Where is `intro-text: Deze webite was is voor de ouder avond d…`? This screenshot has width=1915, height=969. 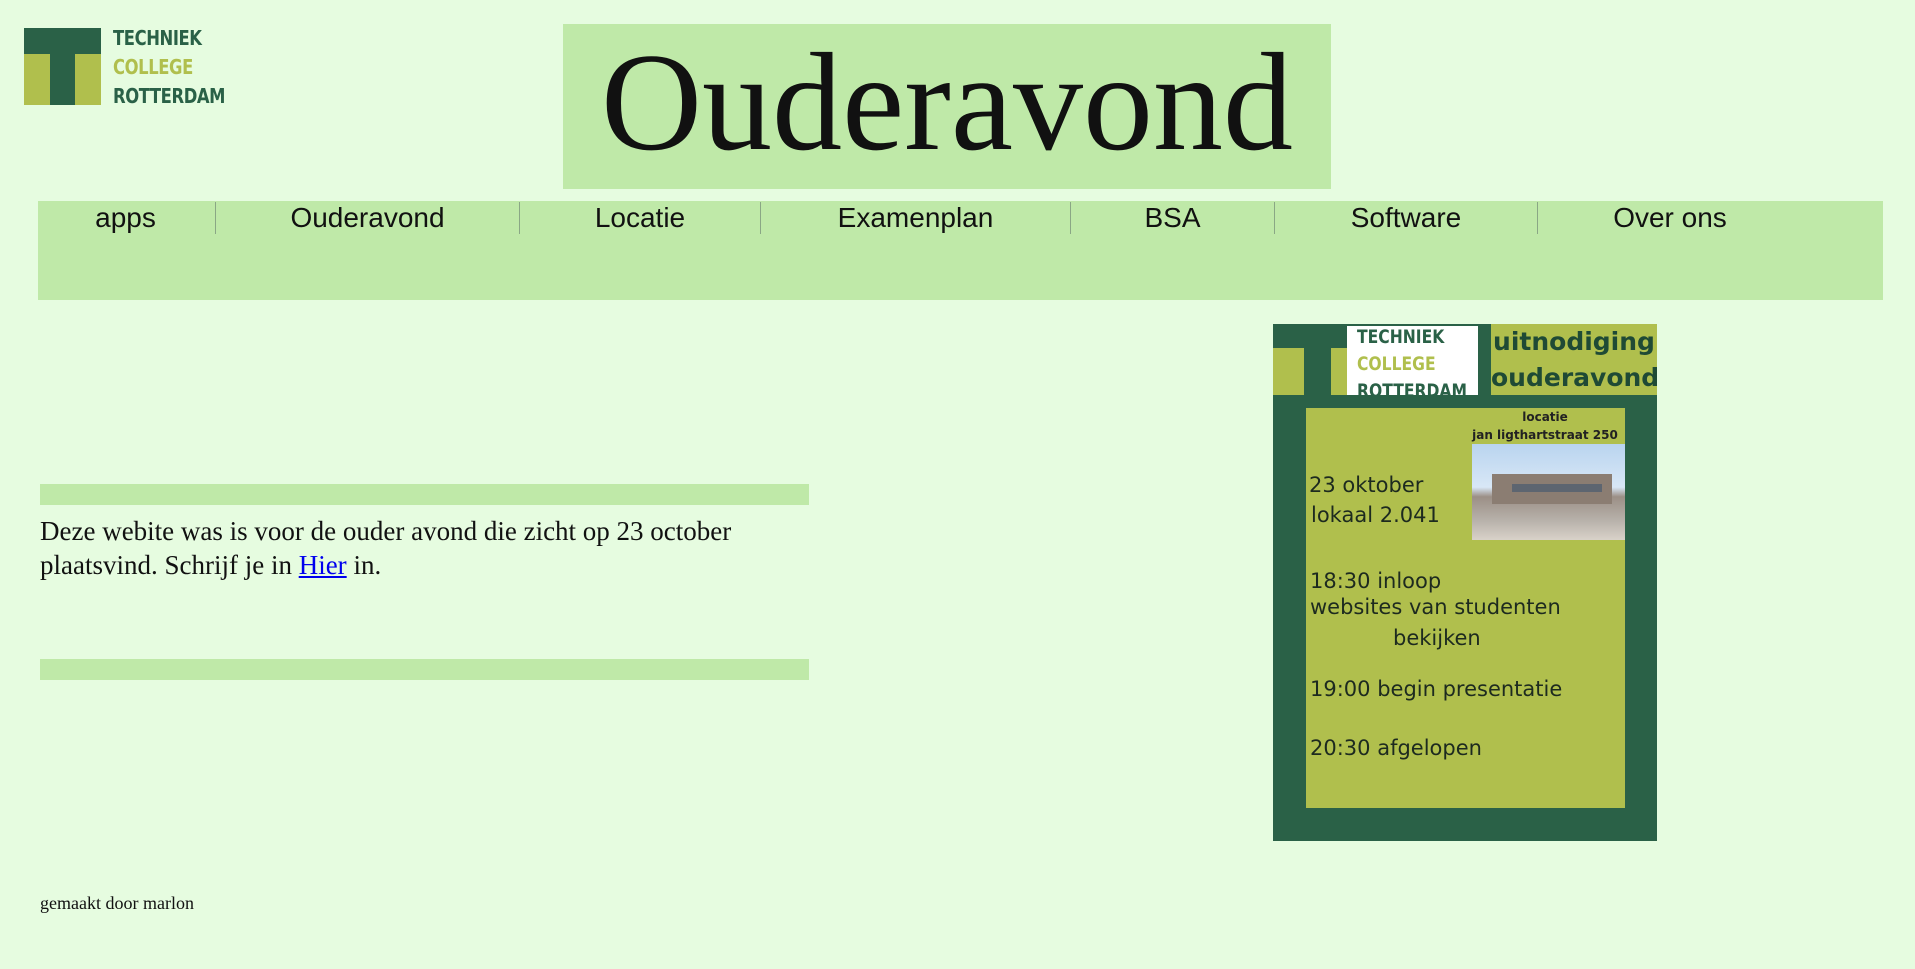 intro-text: Deze webite was is voor de ouder avond d… is located at coordinates (400, 548).